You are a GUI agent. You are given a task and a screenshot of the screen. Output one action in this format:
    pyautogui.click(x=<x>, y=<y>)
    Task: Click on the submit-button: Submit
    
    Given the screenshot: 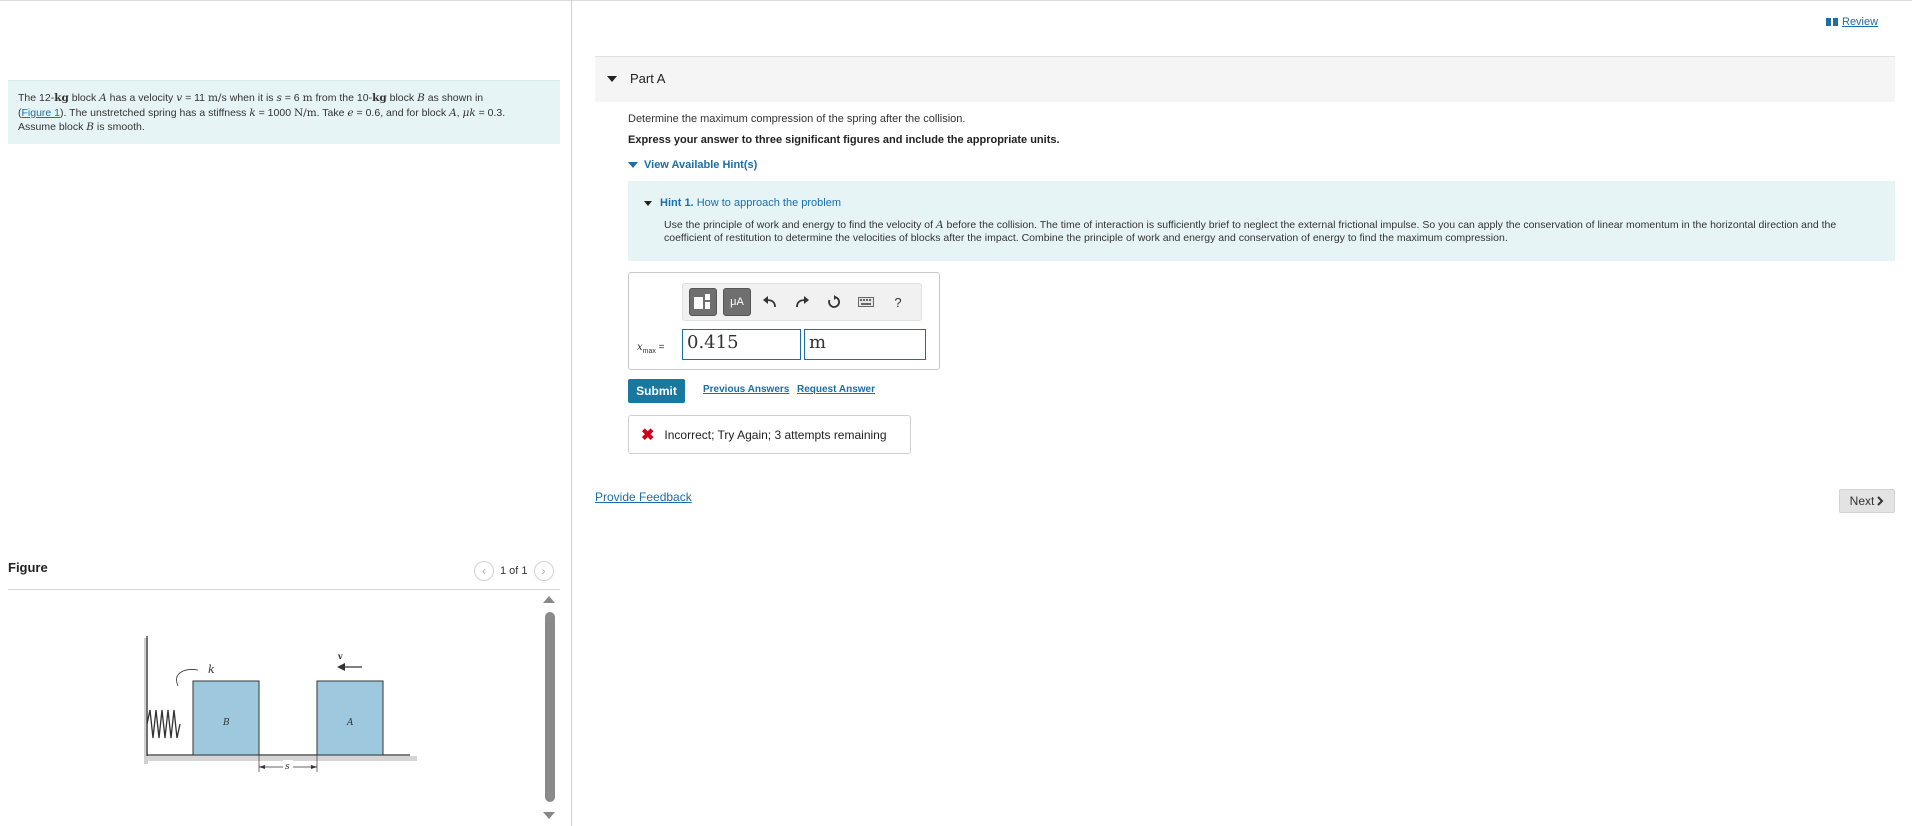 What is the action you would take?
    pyautogui.click(x=656, y=391)
    